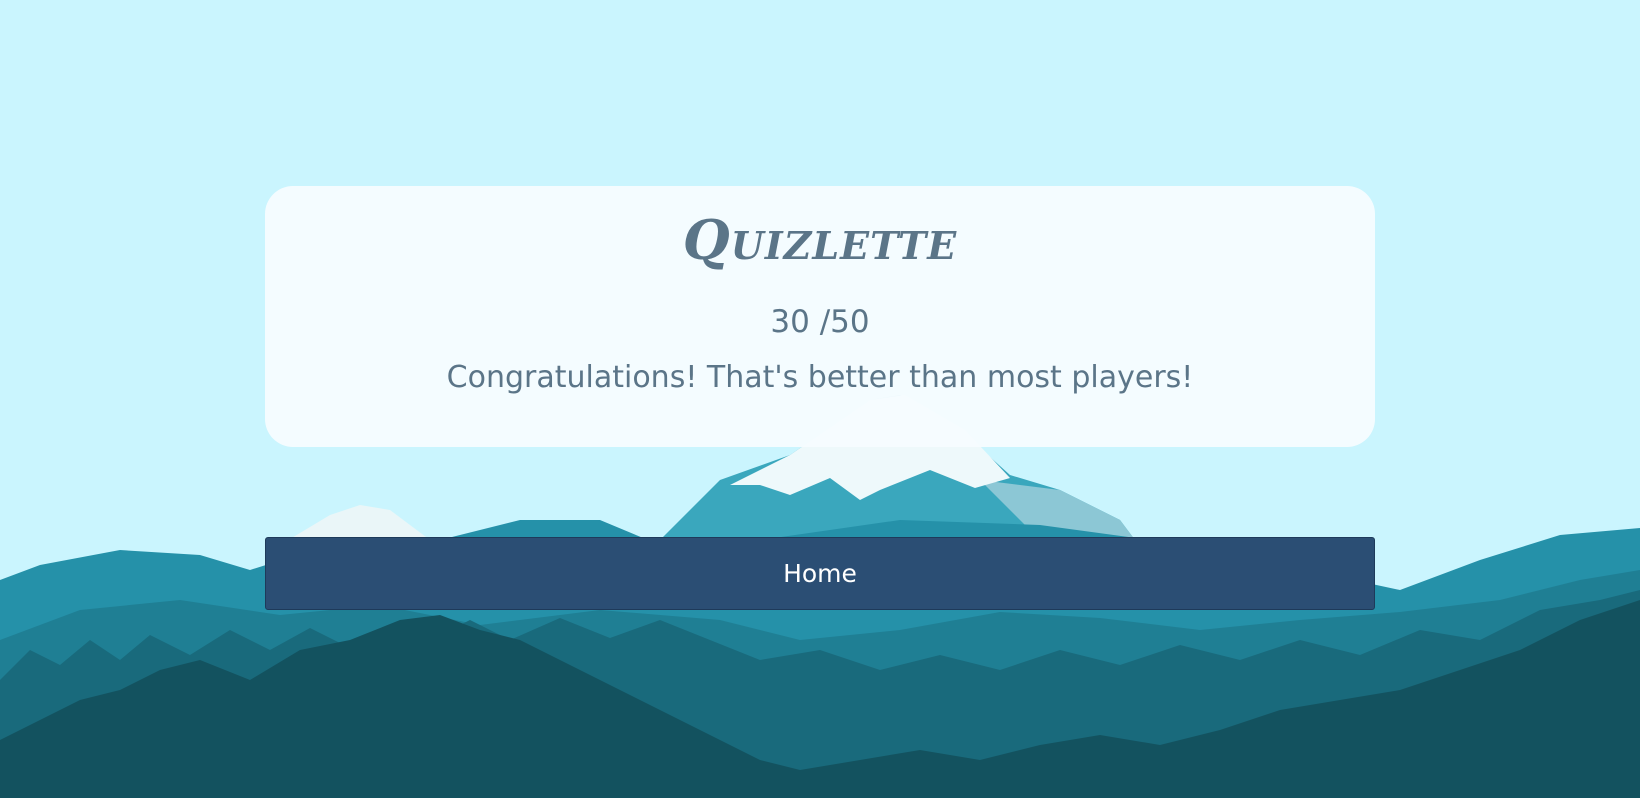 This screenshot has width=1640, height=798. Describe the element at coordinates (820, 573) in the screenshot. I see `home-button: Home` at that location.